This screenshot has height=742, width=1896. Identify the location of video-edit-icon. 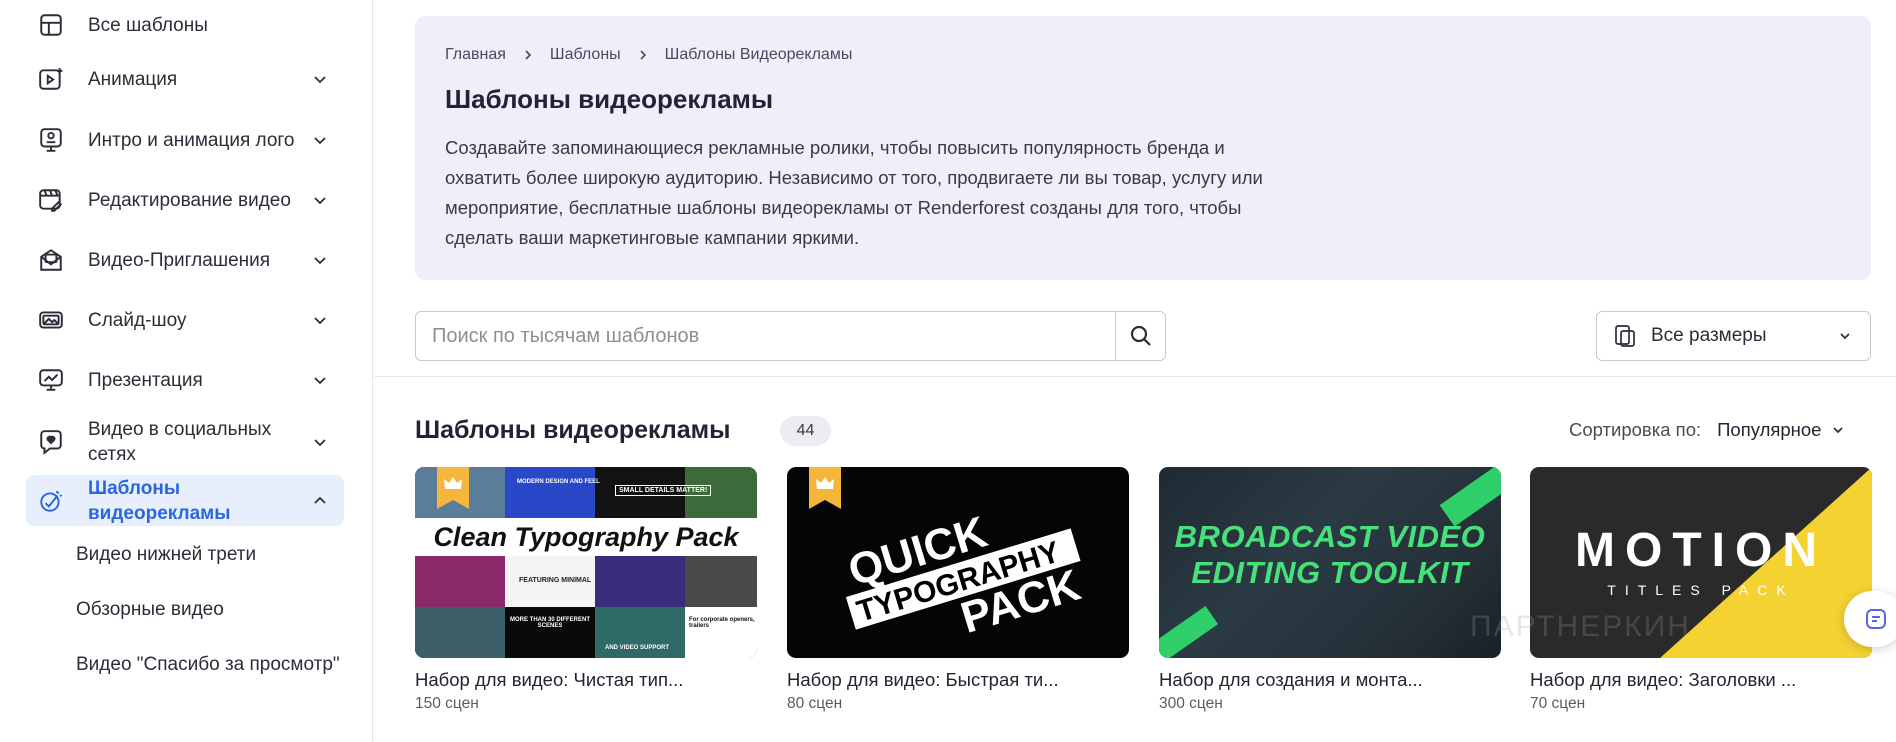
(51, 200).